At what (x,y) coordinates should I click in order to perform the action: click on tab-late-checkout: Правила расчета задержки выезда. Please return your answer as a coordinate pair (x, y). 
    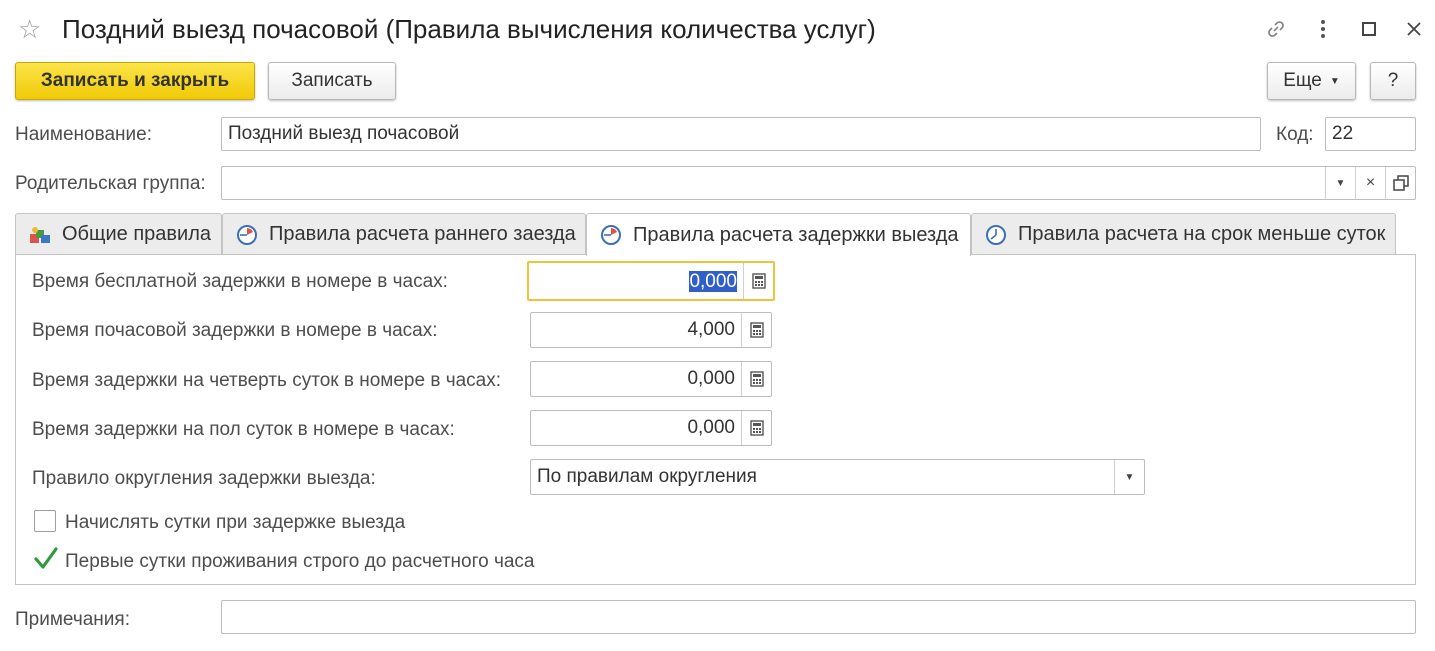
    Looking at the image, I should click on (778, 234).